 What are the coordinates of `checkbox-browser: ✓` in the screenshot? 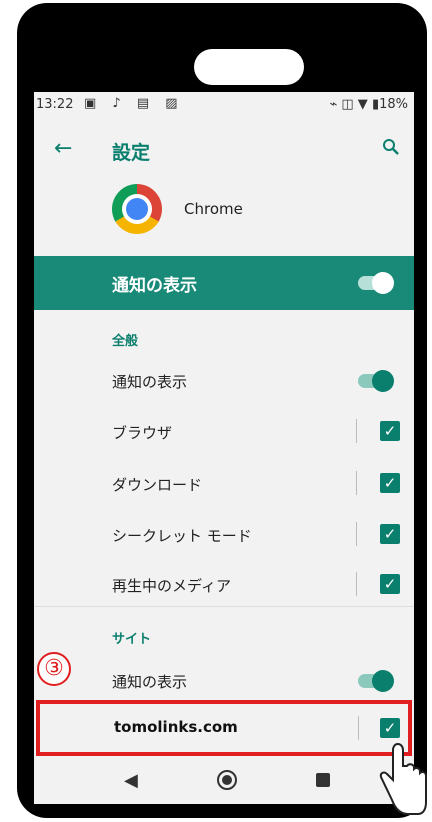 It's located at (390, 431).